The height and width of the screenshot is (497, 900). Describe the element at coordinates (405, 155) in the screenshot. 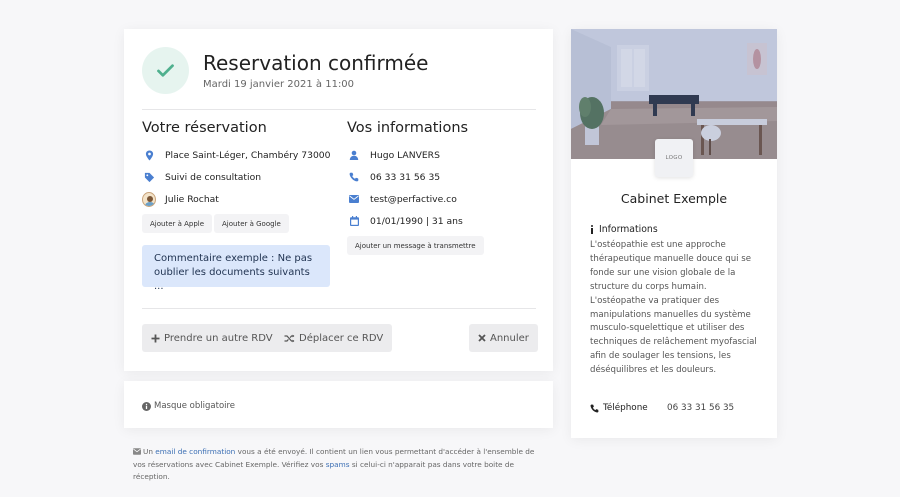

I see `user-name: Hugo LANVERS` at that location.